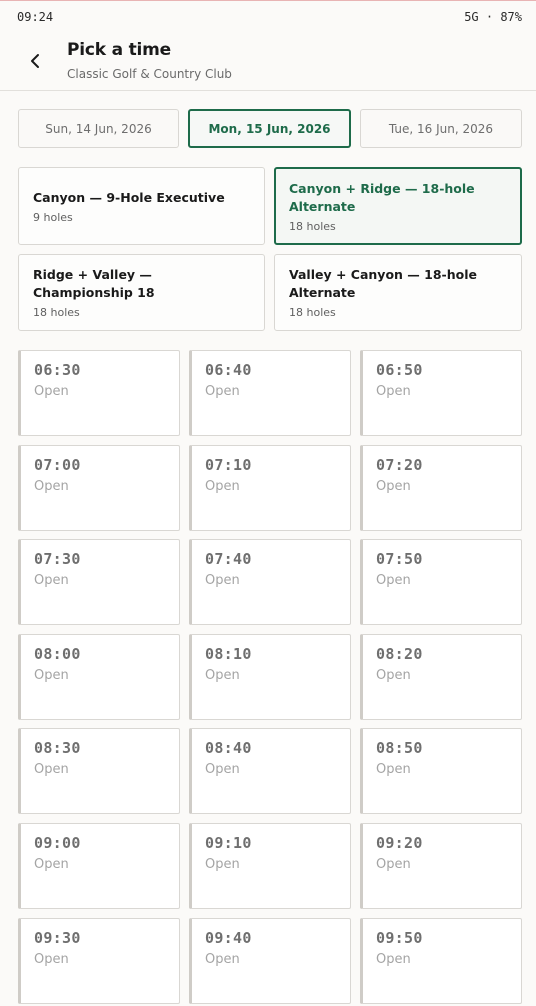  Describe the element at coordinates (57, 748) in the screenshot. I see `slot-time: 08:30` at that location.